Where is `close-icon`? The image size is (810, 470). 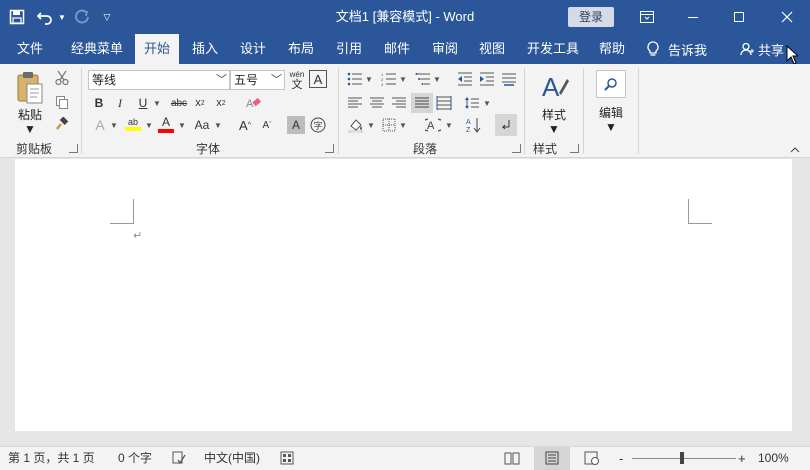 close-icon is located at coordinates (787, 17).